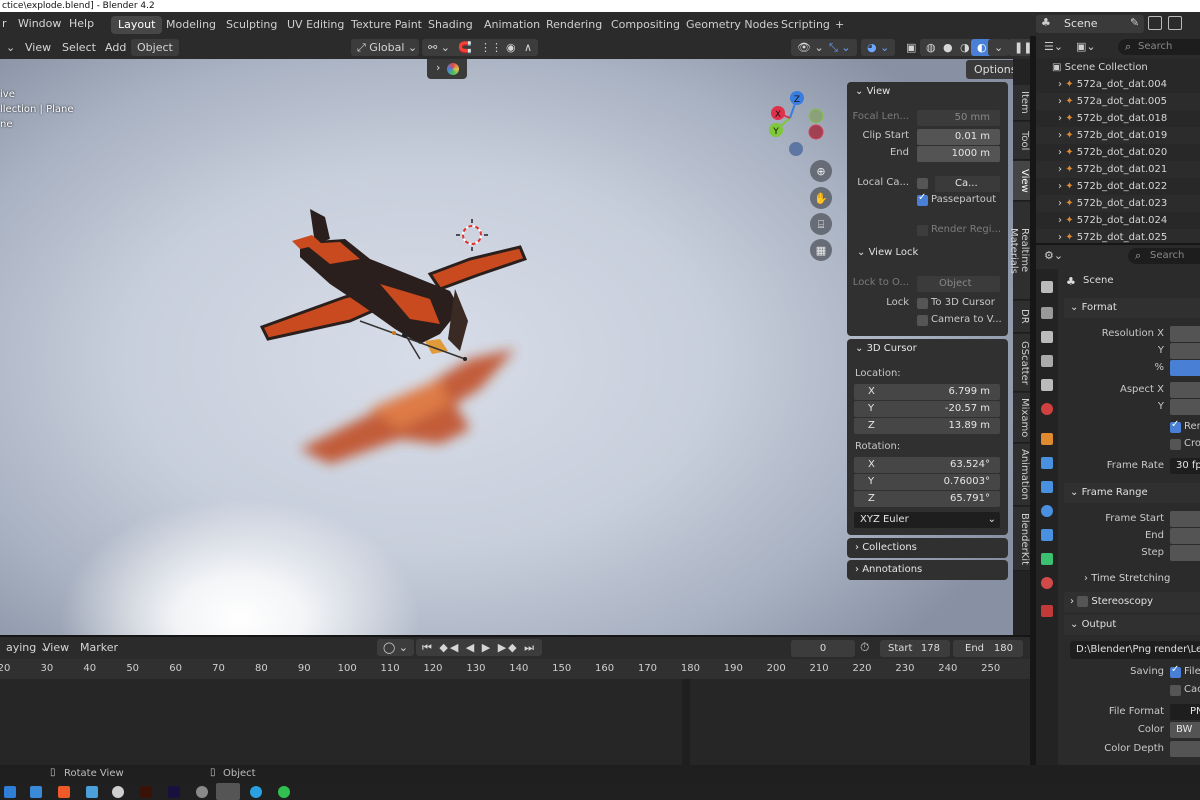 The width and height of the screenshot is (1200, 800). I want to click on tab-geometry-nodes: Geometry Nodes, so click(732, 25).